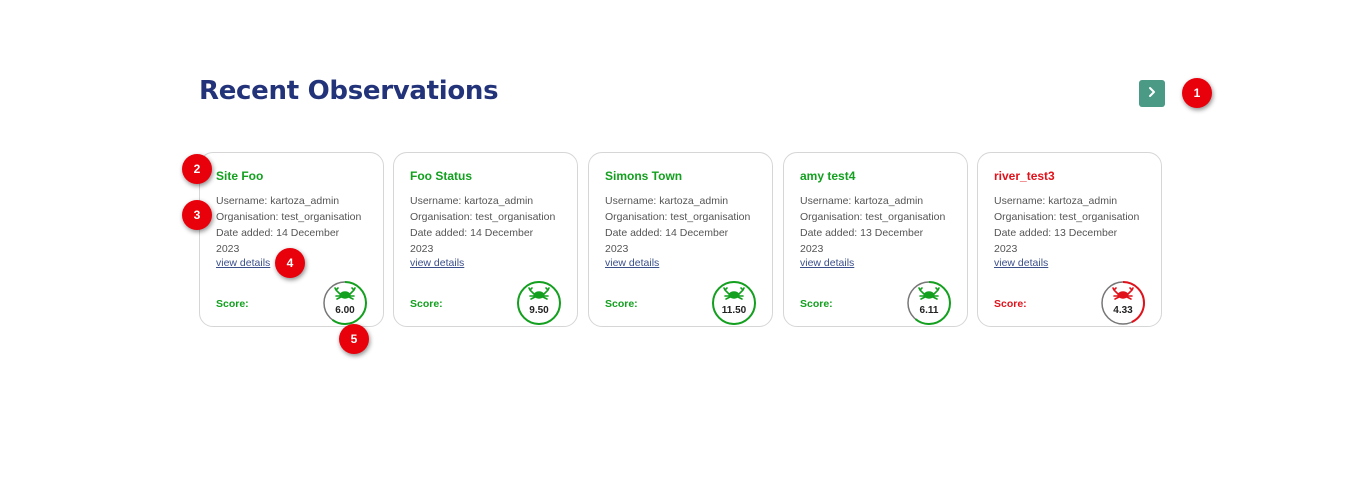 This screenshot has height=477, width=1364. I want to click on score-badge: 9.50, so click(540, 304).